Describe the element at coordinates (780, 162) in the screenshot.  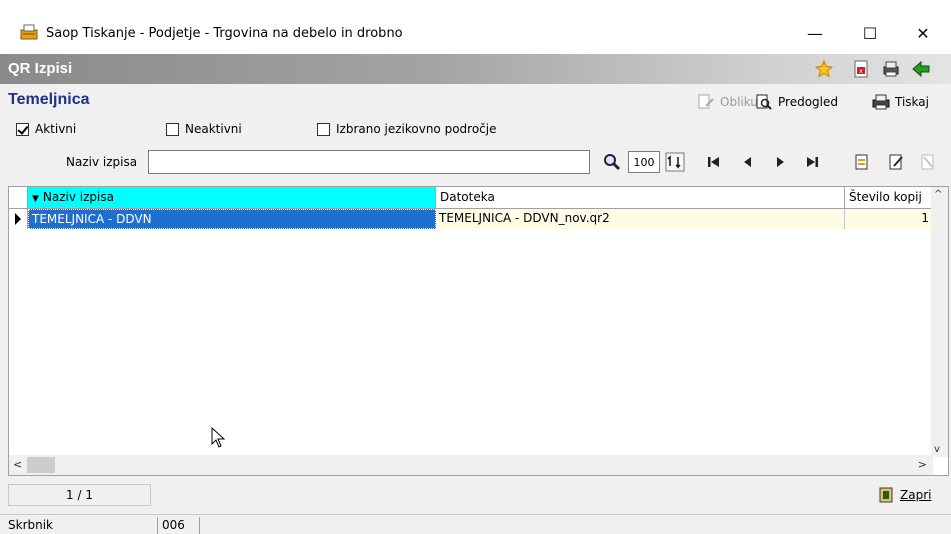
I see `next-record-icon` at that location.